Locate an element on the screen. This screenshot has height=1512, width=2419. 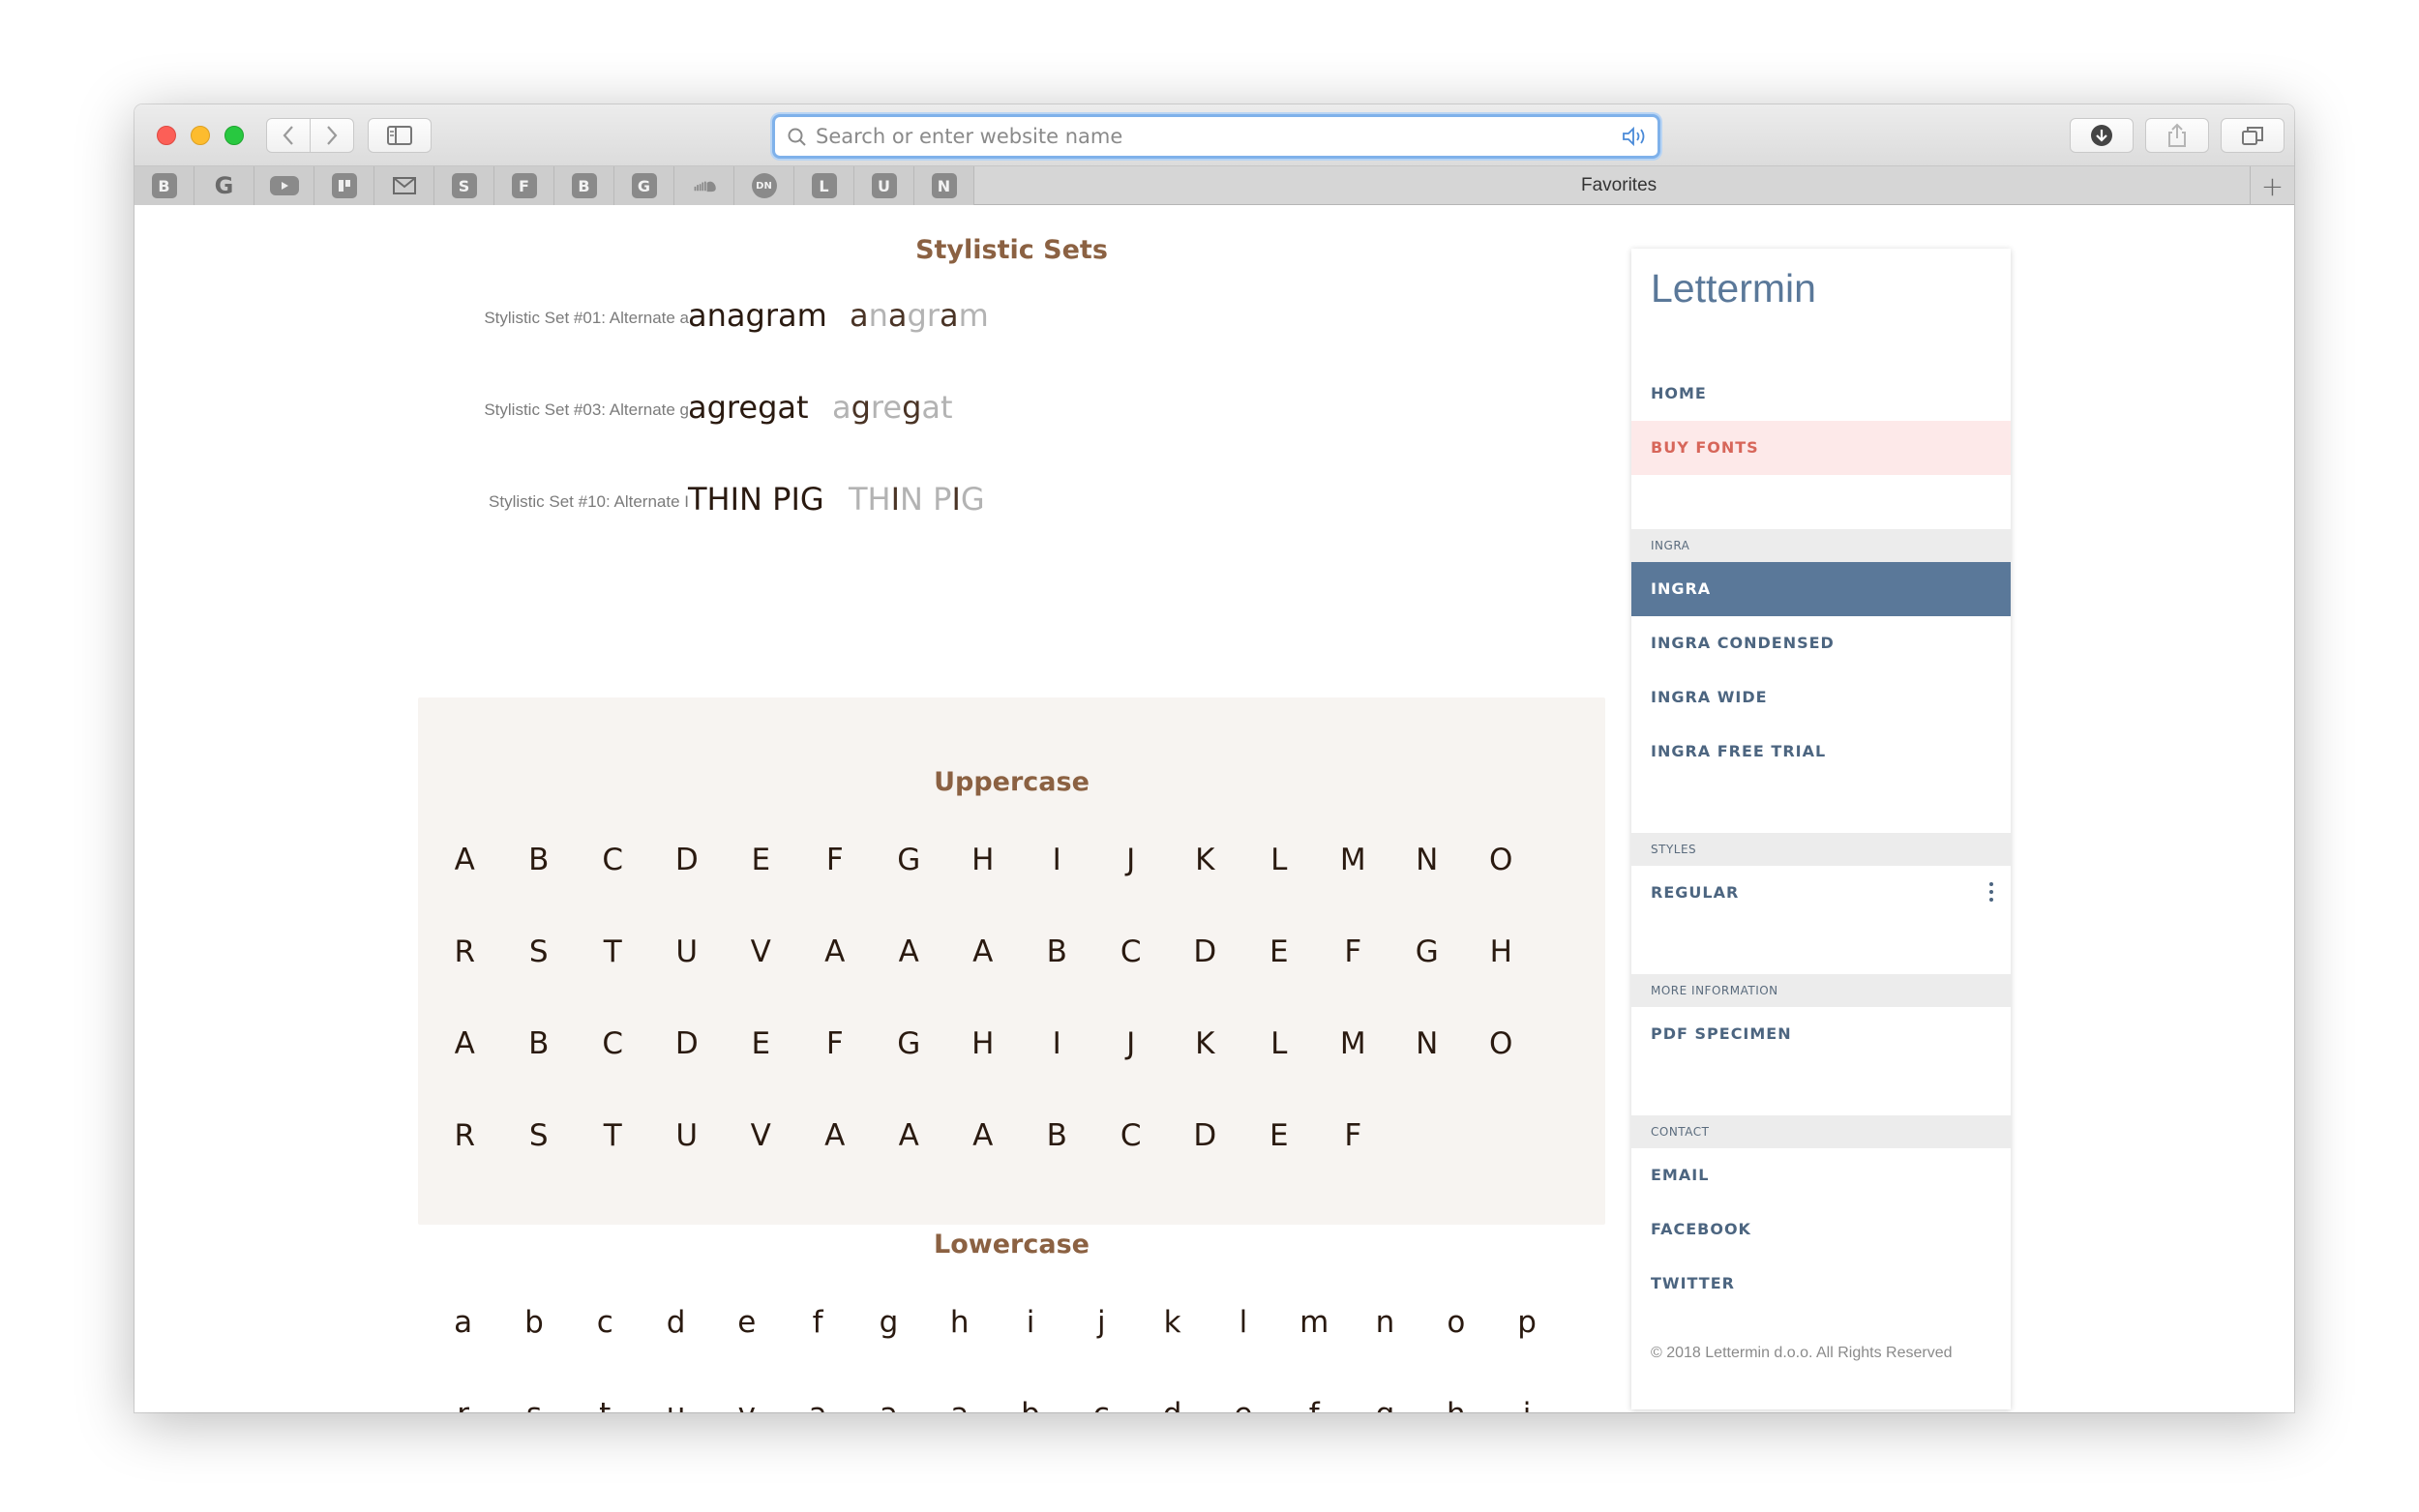
bookmark-f-icon: F is located at coordinates (524, 185).